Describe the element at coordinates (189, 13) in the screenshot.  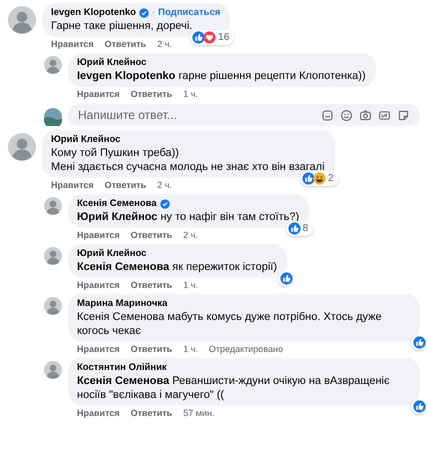
I see `follow-link: Подписаться` at that location.